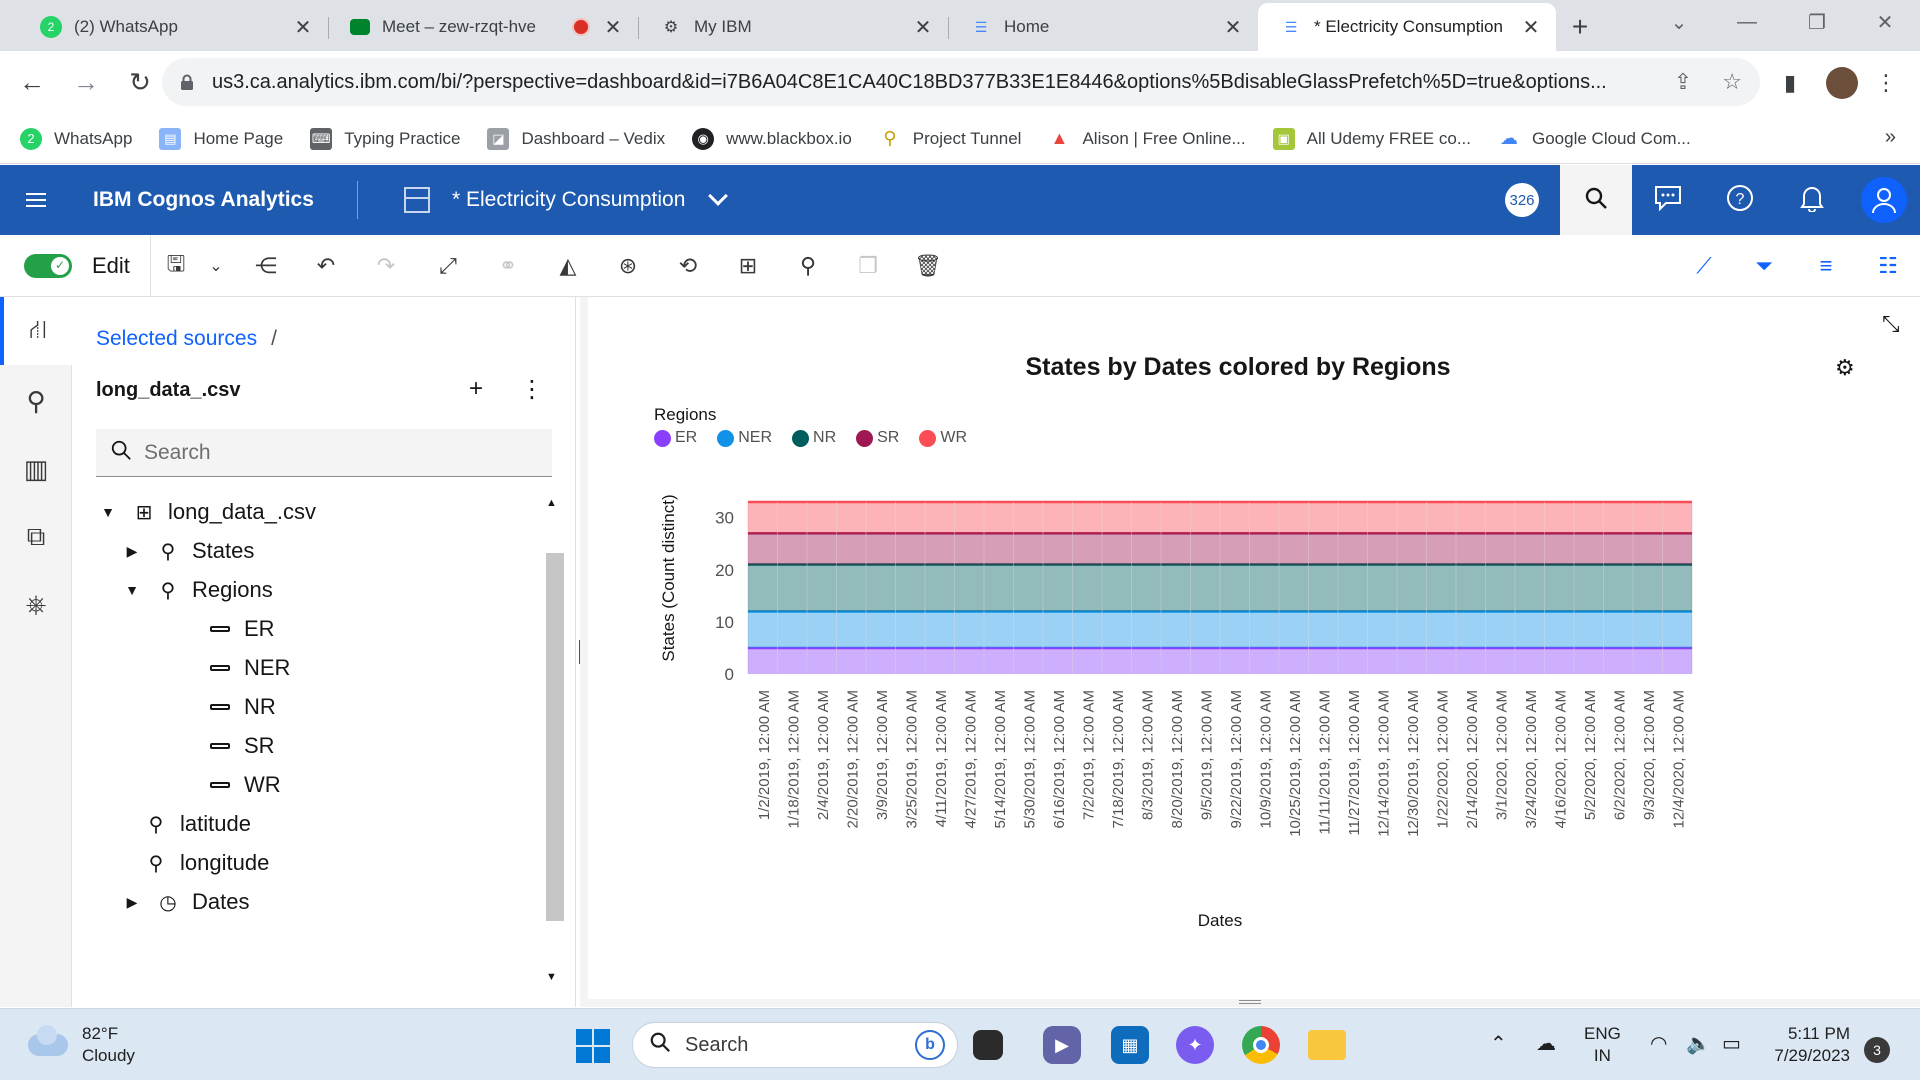 This screenshot has width=1920, height=1080. I want to click on settings-sliders-icon: ☷, so click(1888, 266).